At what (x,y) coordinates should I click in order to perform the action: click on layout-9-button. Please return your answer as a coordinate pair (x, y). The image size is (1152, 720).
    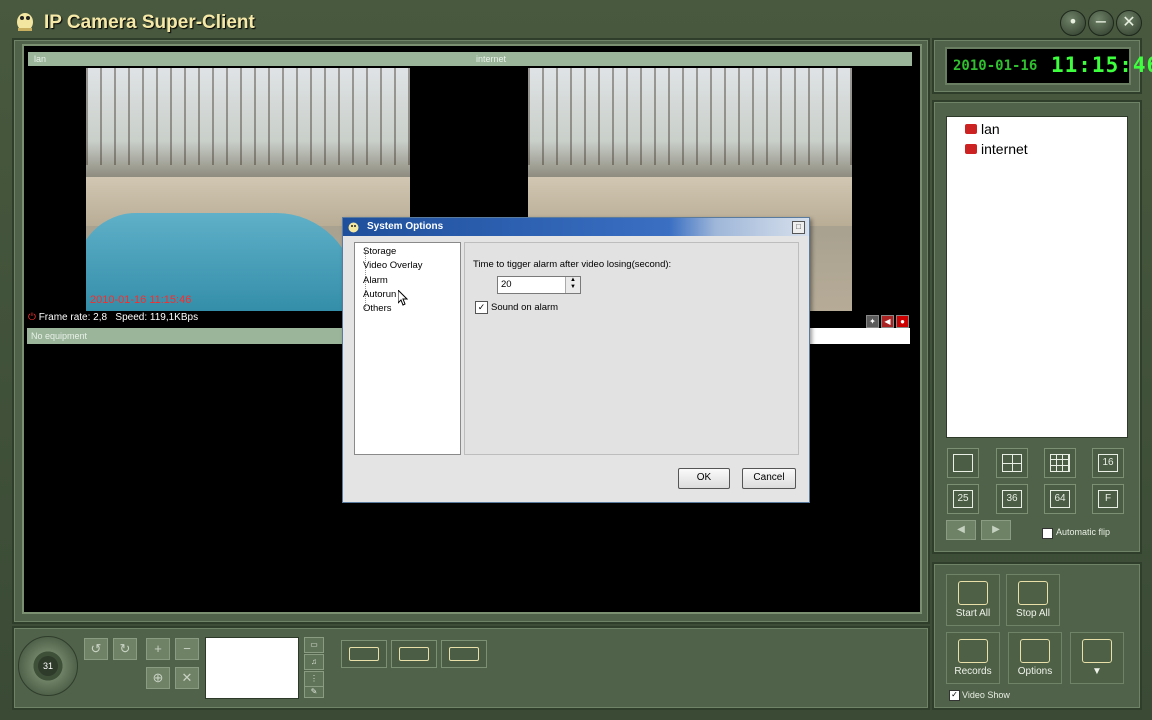
    Looking at the image, I should click on (1060, 463).